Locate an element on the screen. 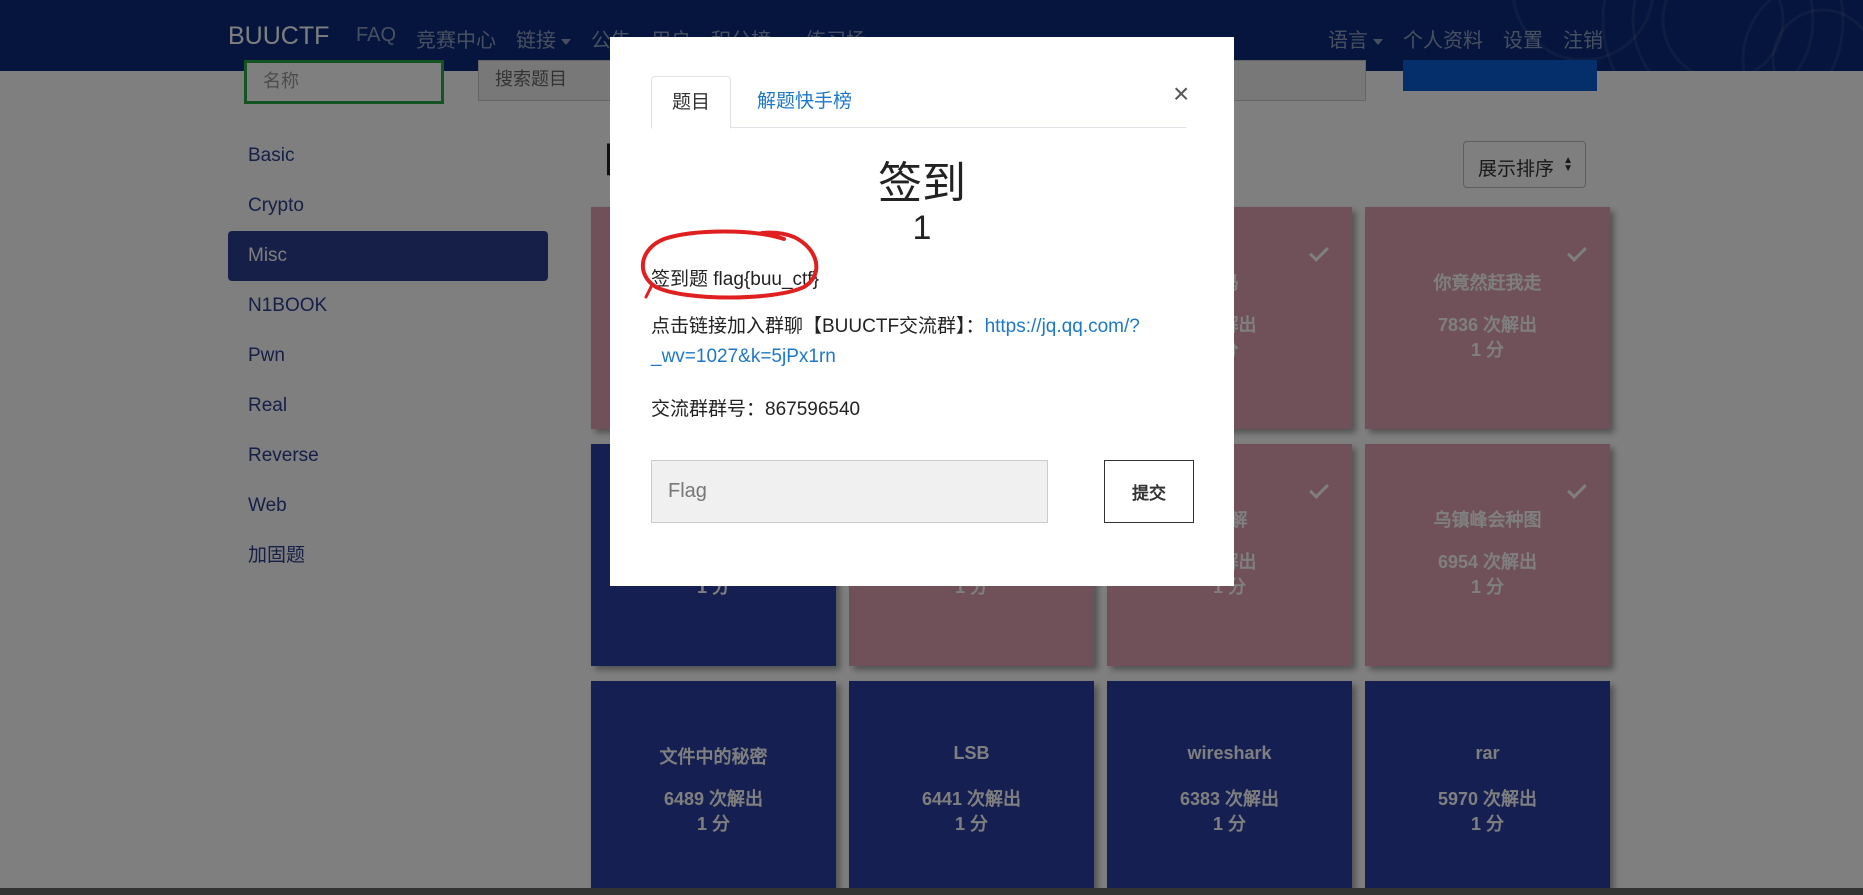 The width and height of the screenshot is (1863, 895). join-group-label: 点击链接加入群聊【BUUCTF交流群】： is located at coordinates (818, 326).